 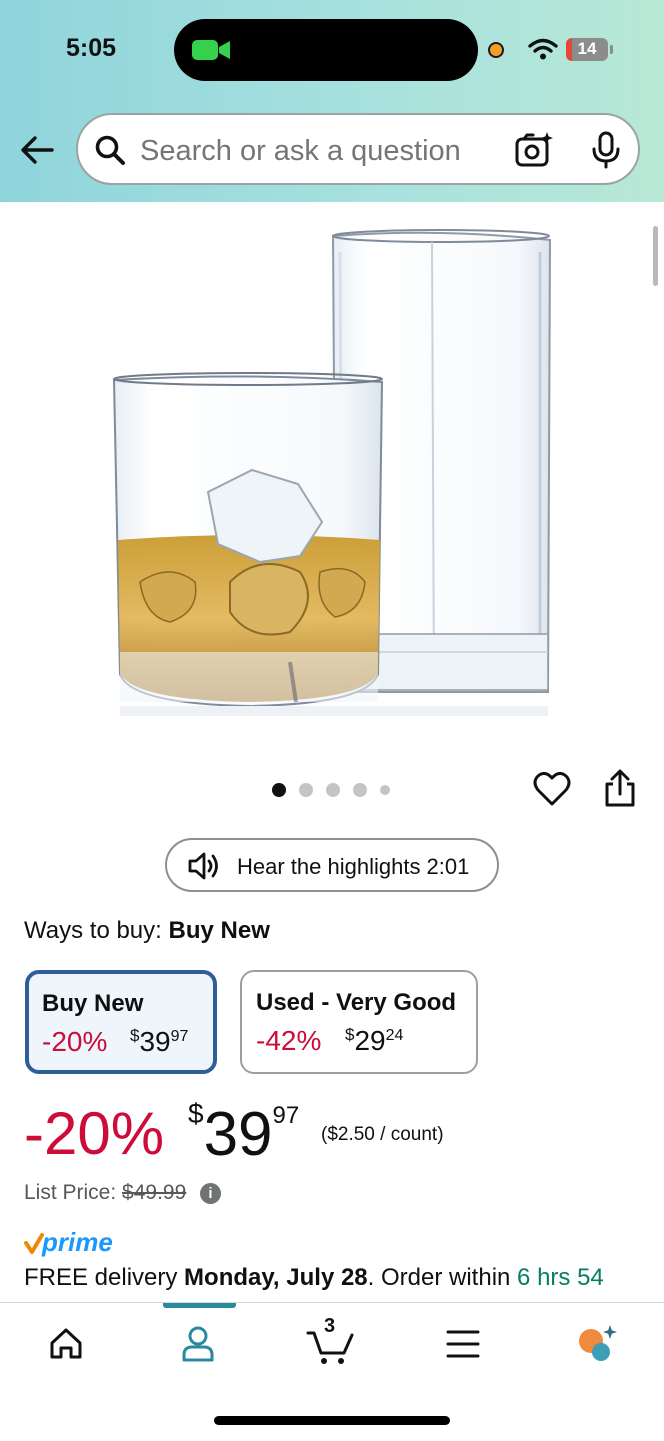 I want to click on option-title: Buy New, so click(x=93, y=1003).